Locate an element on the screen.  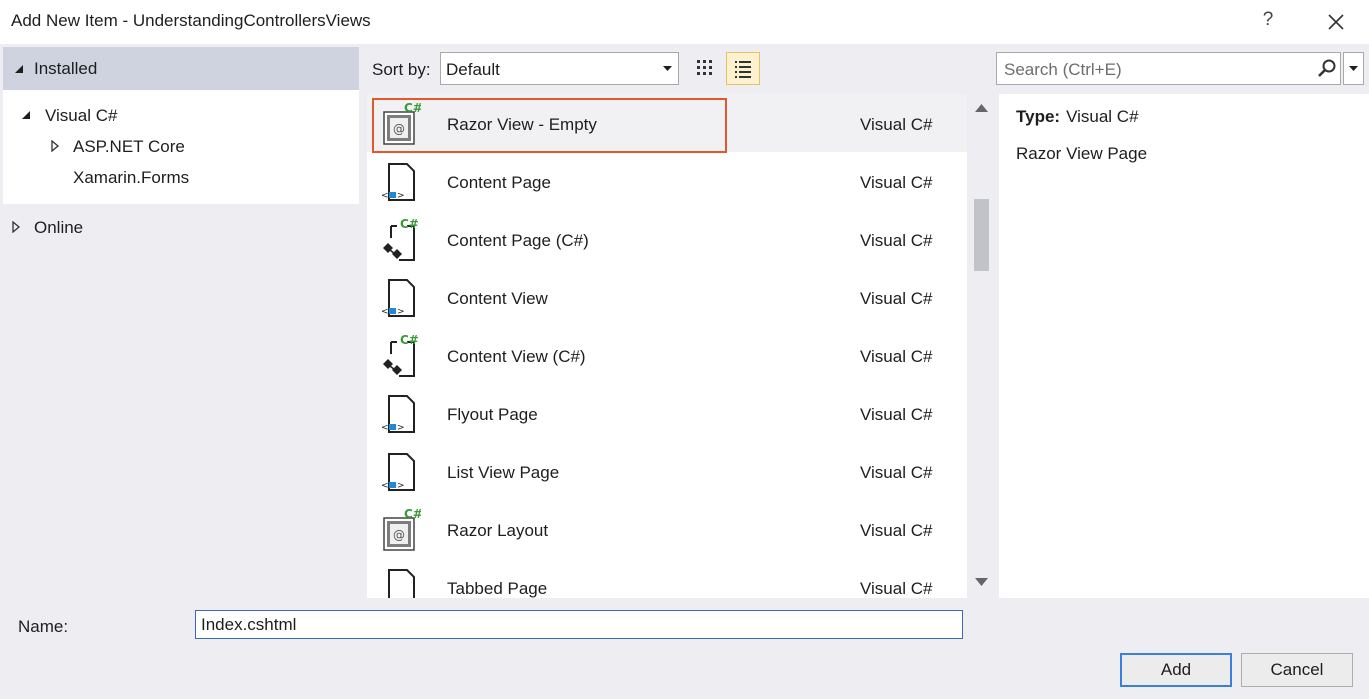
template-item: @ C# Razor Layout Visual C# is located at coordinates (667, 529).